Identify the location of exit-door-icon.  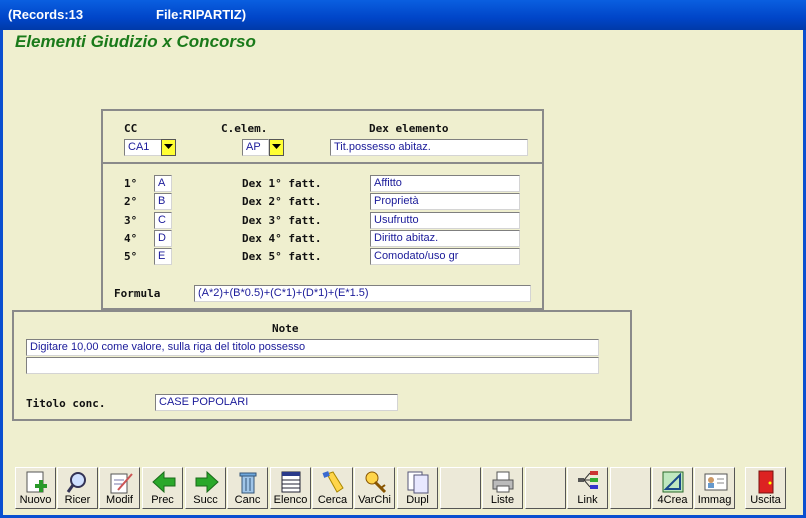
(766, 482).